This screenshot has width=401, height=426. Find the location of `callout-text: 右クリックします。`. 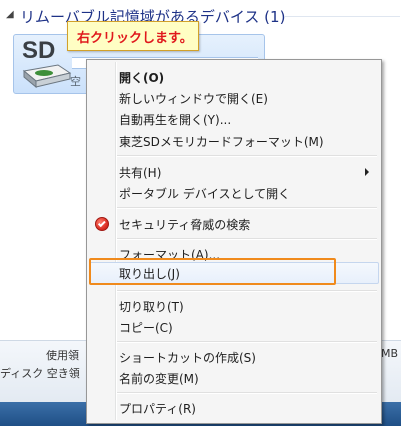

callout-text: 右クリックします。 is located at coordinates (135, 38).